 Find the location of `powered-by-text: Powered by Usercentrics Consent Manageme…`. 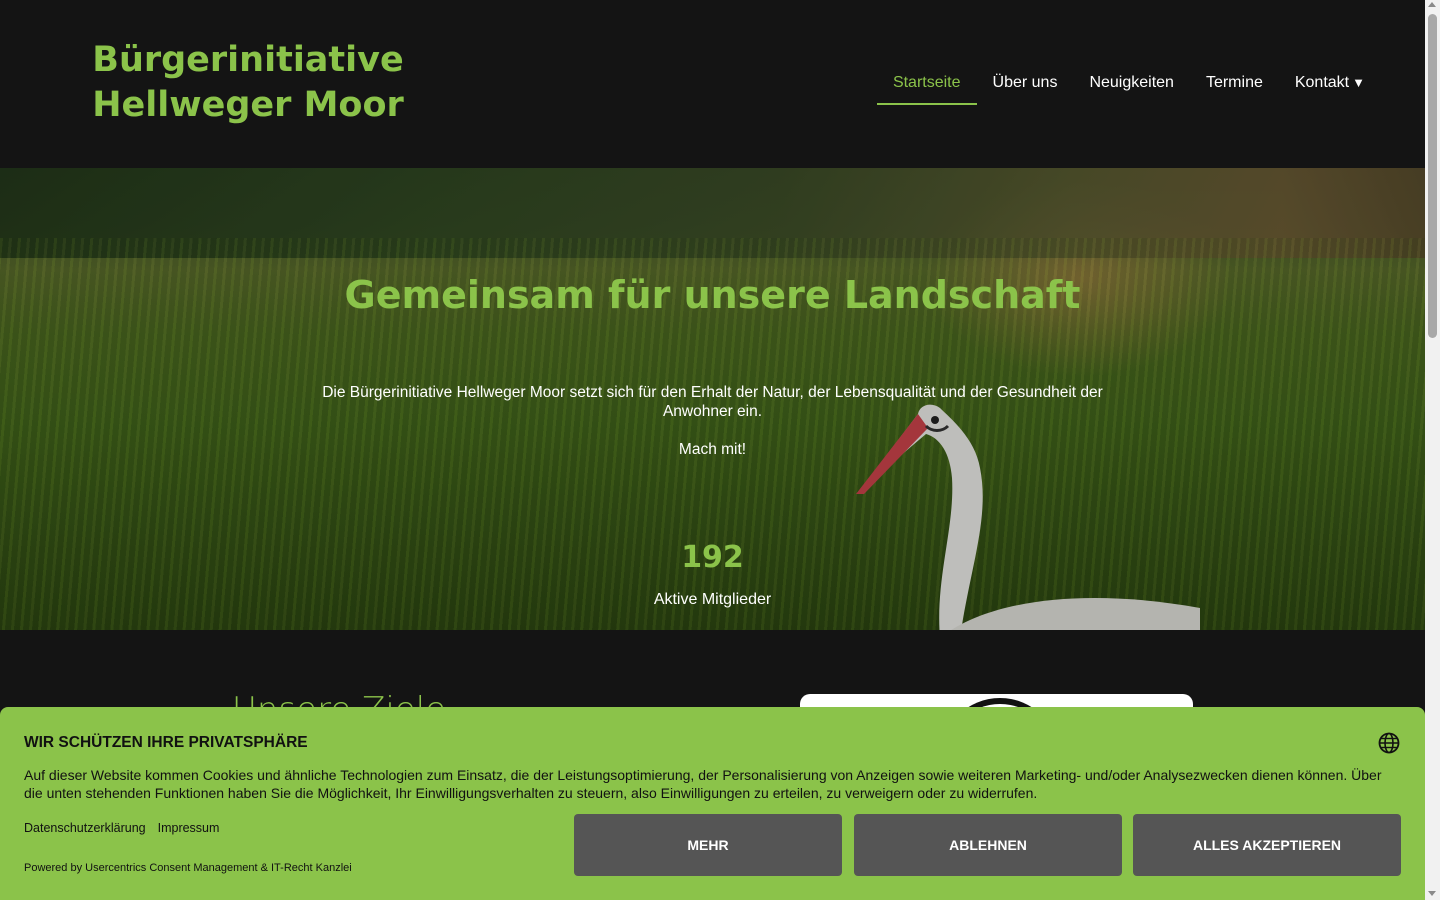

powered-by-text: Powered by Usercentrics Consent Manageme… is located at coordinates (188, 868).